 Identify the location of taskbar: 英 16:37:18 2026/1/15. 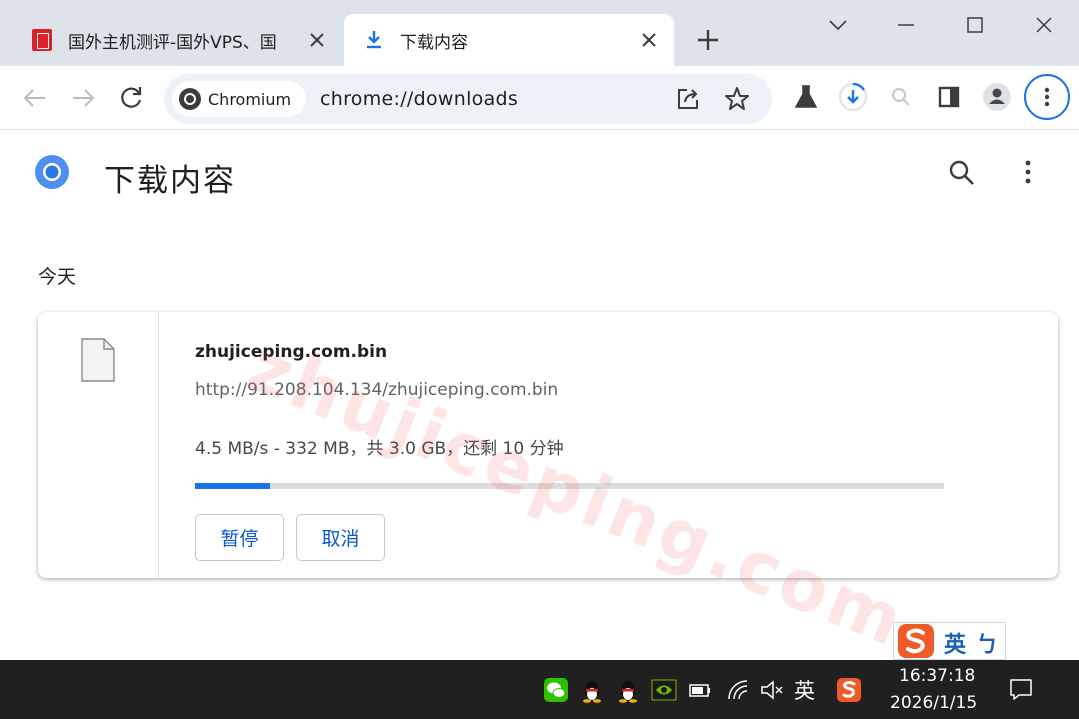
(539, 689).